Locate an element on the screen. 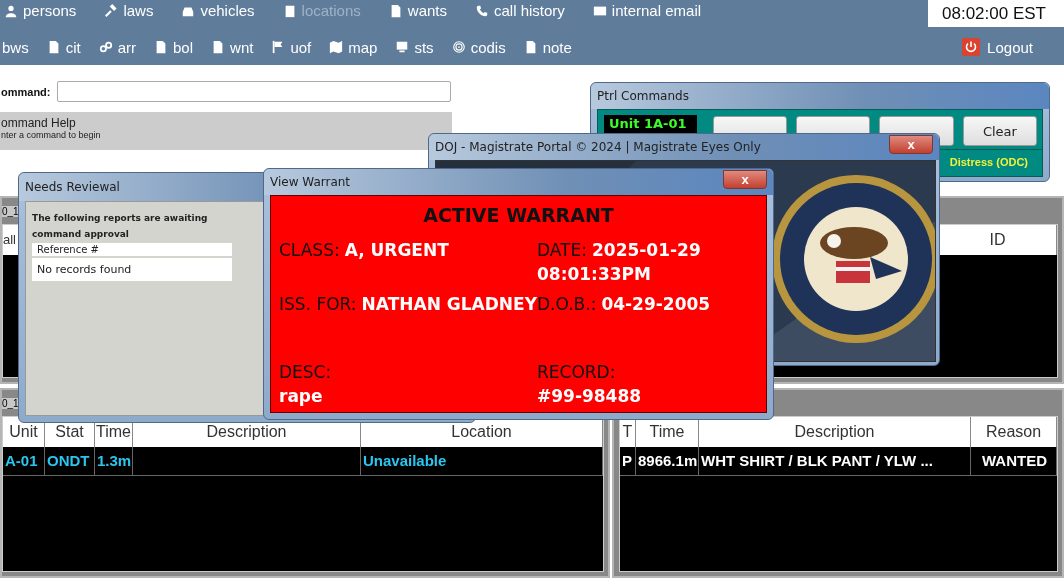 The height and width of the screenshot is (586, 1064). clock: 08:02:00 EST is located at coordinates (996, 13).